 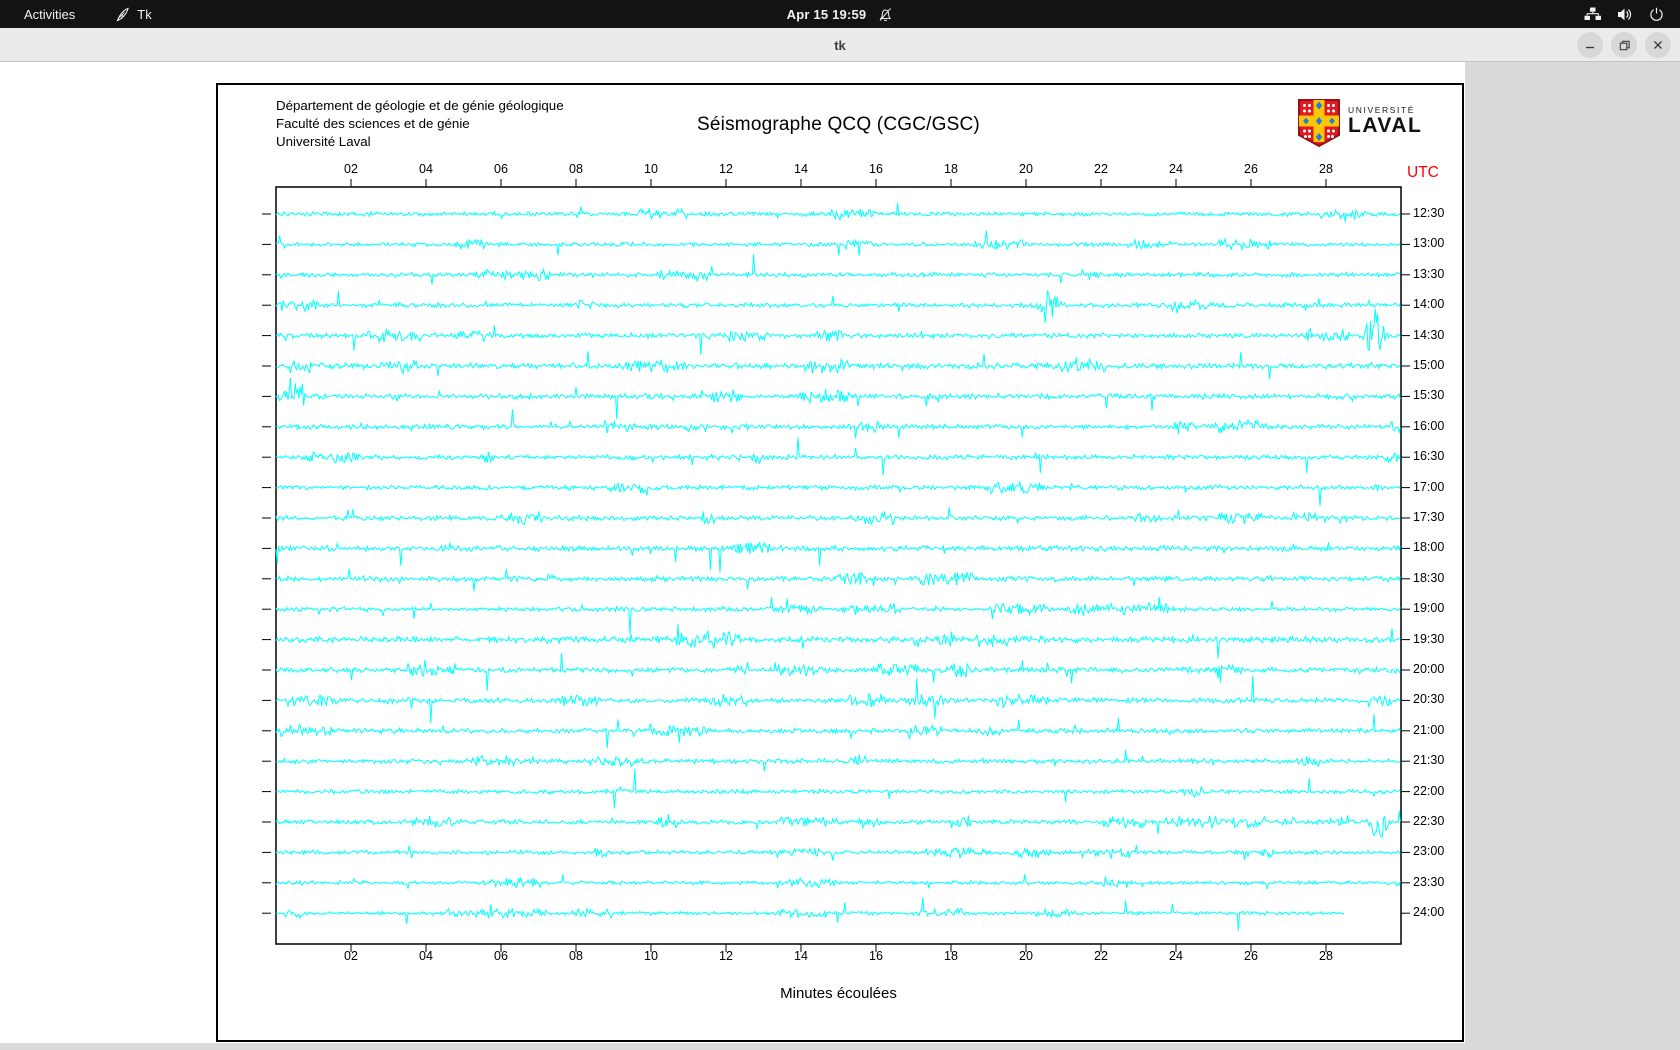 I want to click on window-titlebar: tk, so click(x=840, y=45).